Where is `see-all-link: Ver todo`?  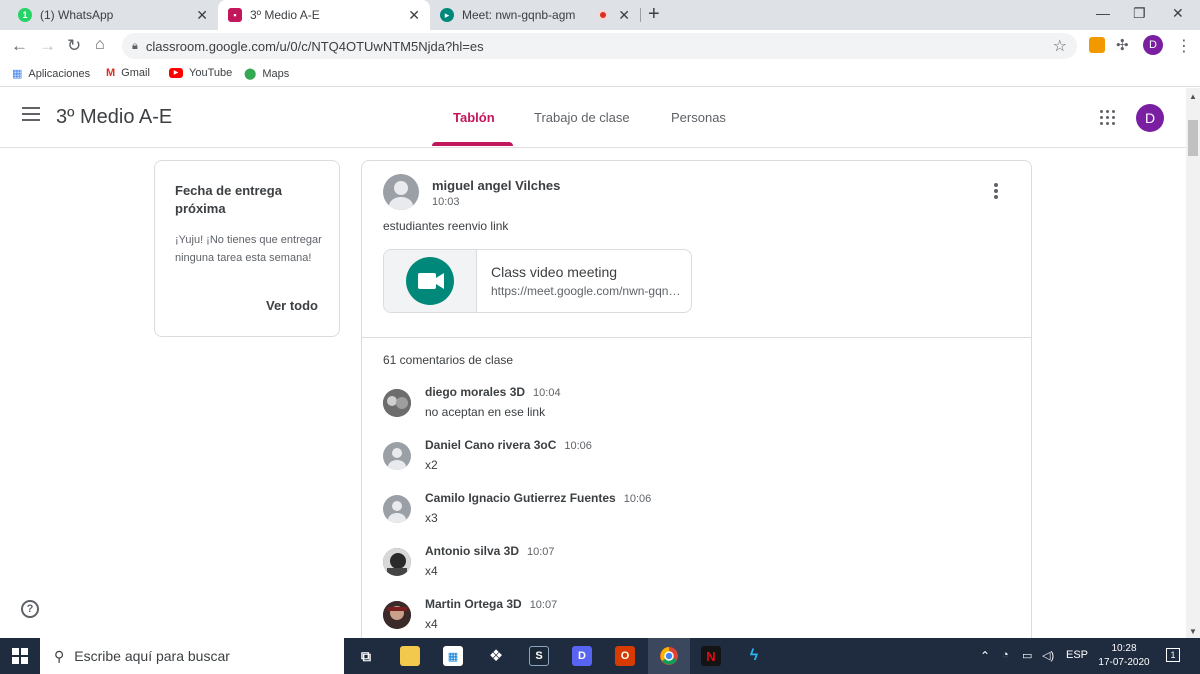
see-all-link: Ver todo is located at coordinates (292, 305).